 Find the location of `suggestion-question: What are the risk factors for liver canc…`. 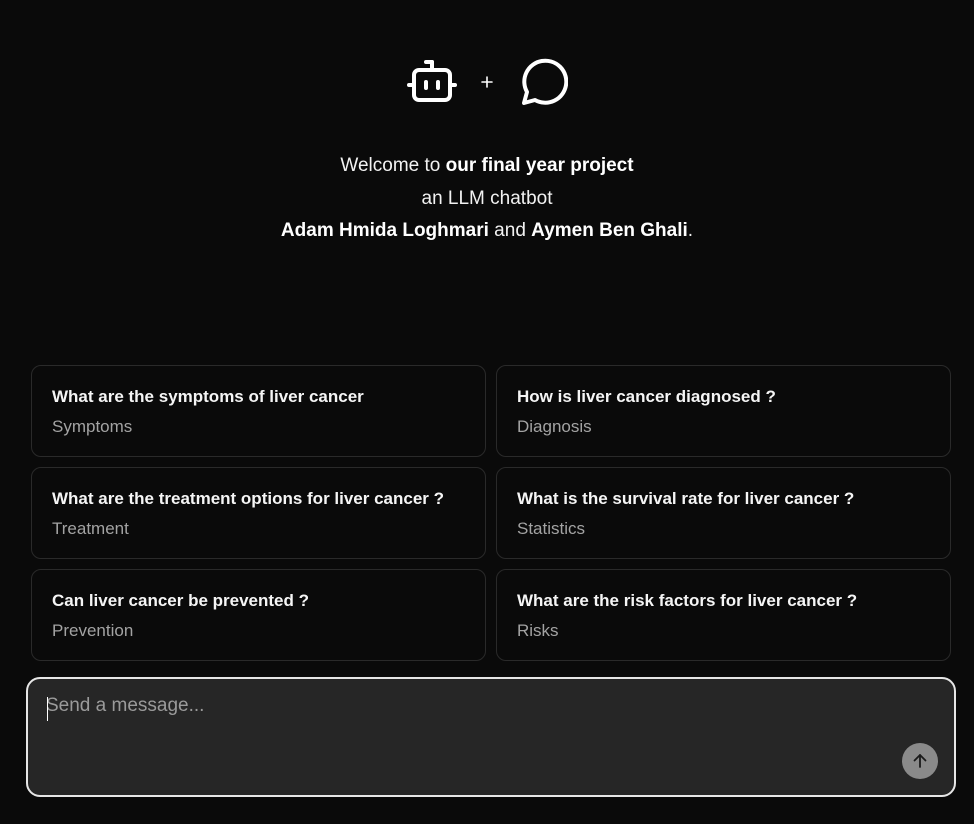

suggestion-question: What are the risk factors for liver canc… is located at coordinates (687, 600).